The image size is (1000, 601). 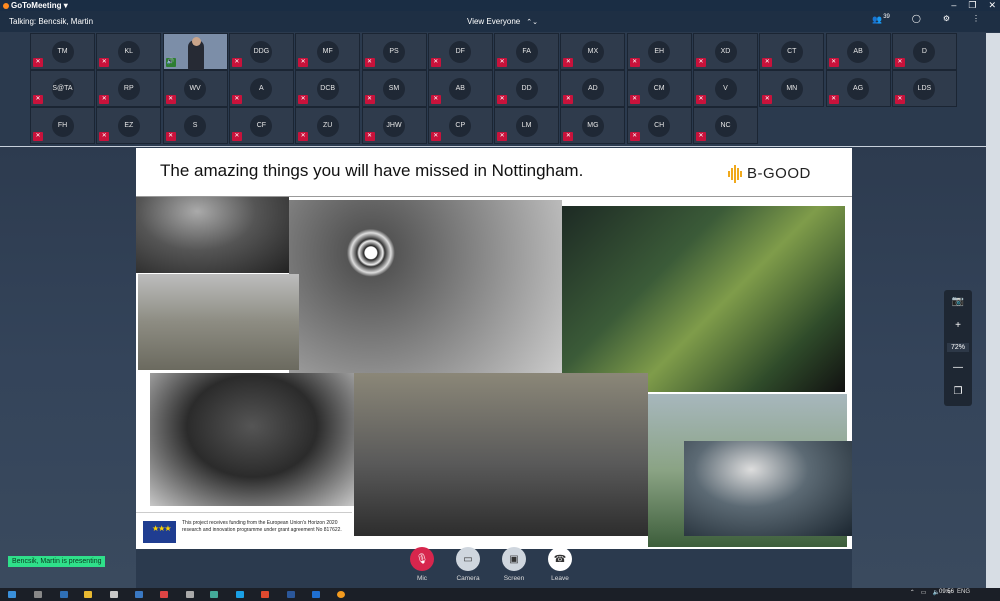 I want to click on background-left, so click(x=68, y=367).